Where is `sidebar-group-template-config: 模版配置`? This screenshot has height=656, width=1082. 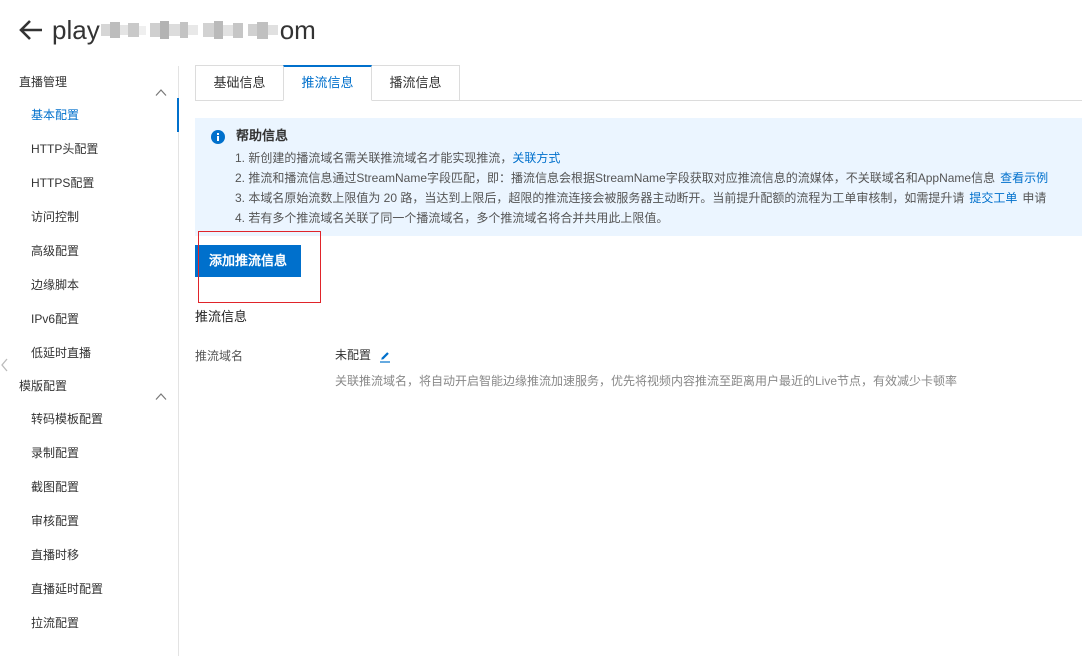 sidebar-group-template-config: 模版配置 is located at coordinates (89, 386).